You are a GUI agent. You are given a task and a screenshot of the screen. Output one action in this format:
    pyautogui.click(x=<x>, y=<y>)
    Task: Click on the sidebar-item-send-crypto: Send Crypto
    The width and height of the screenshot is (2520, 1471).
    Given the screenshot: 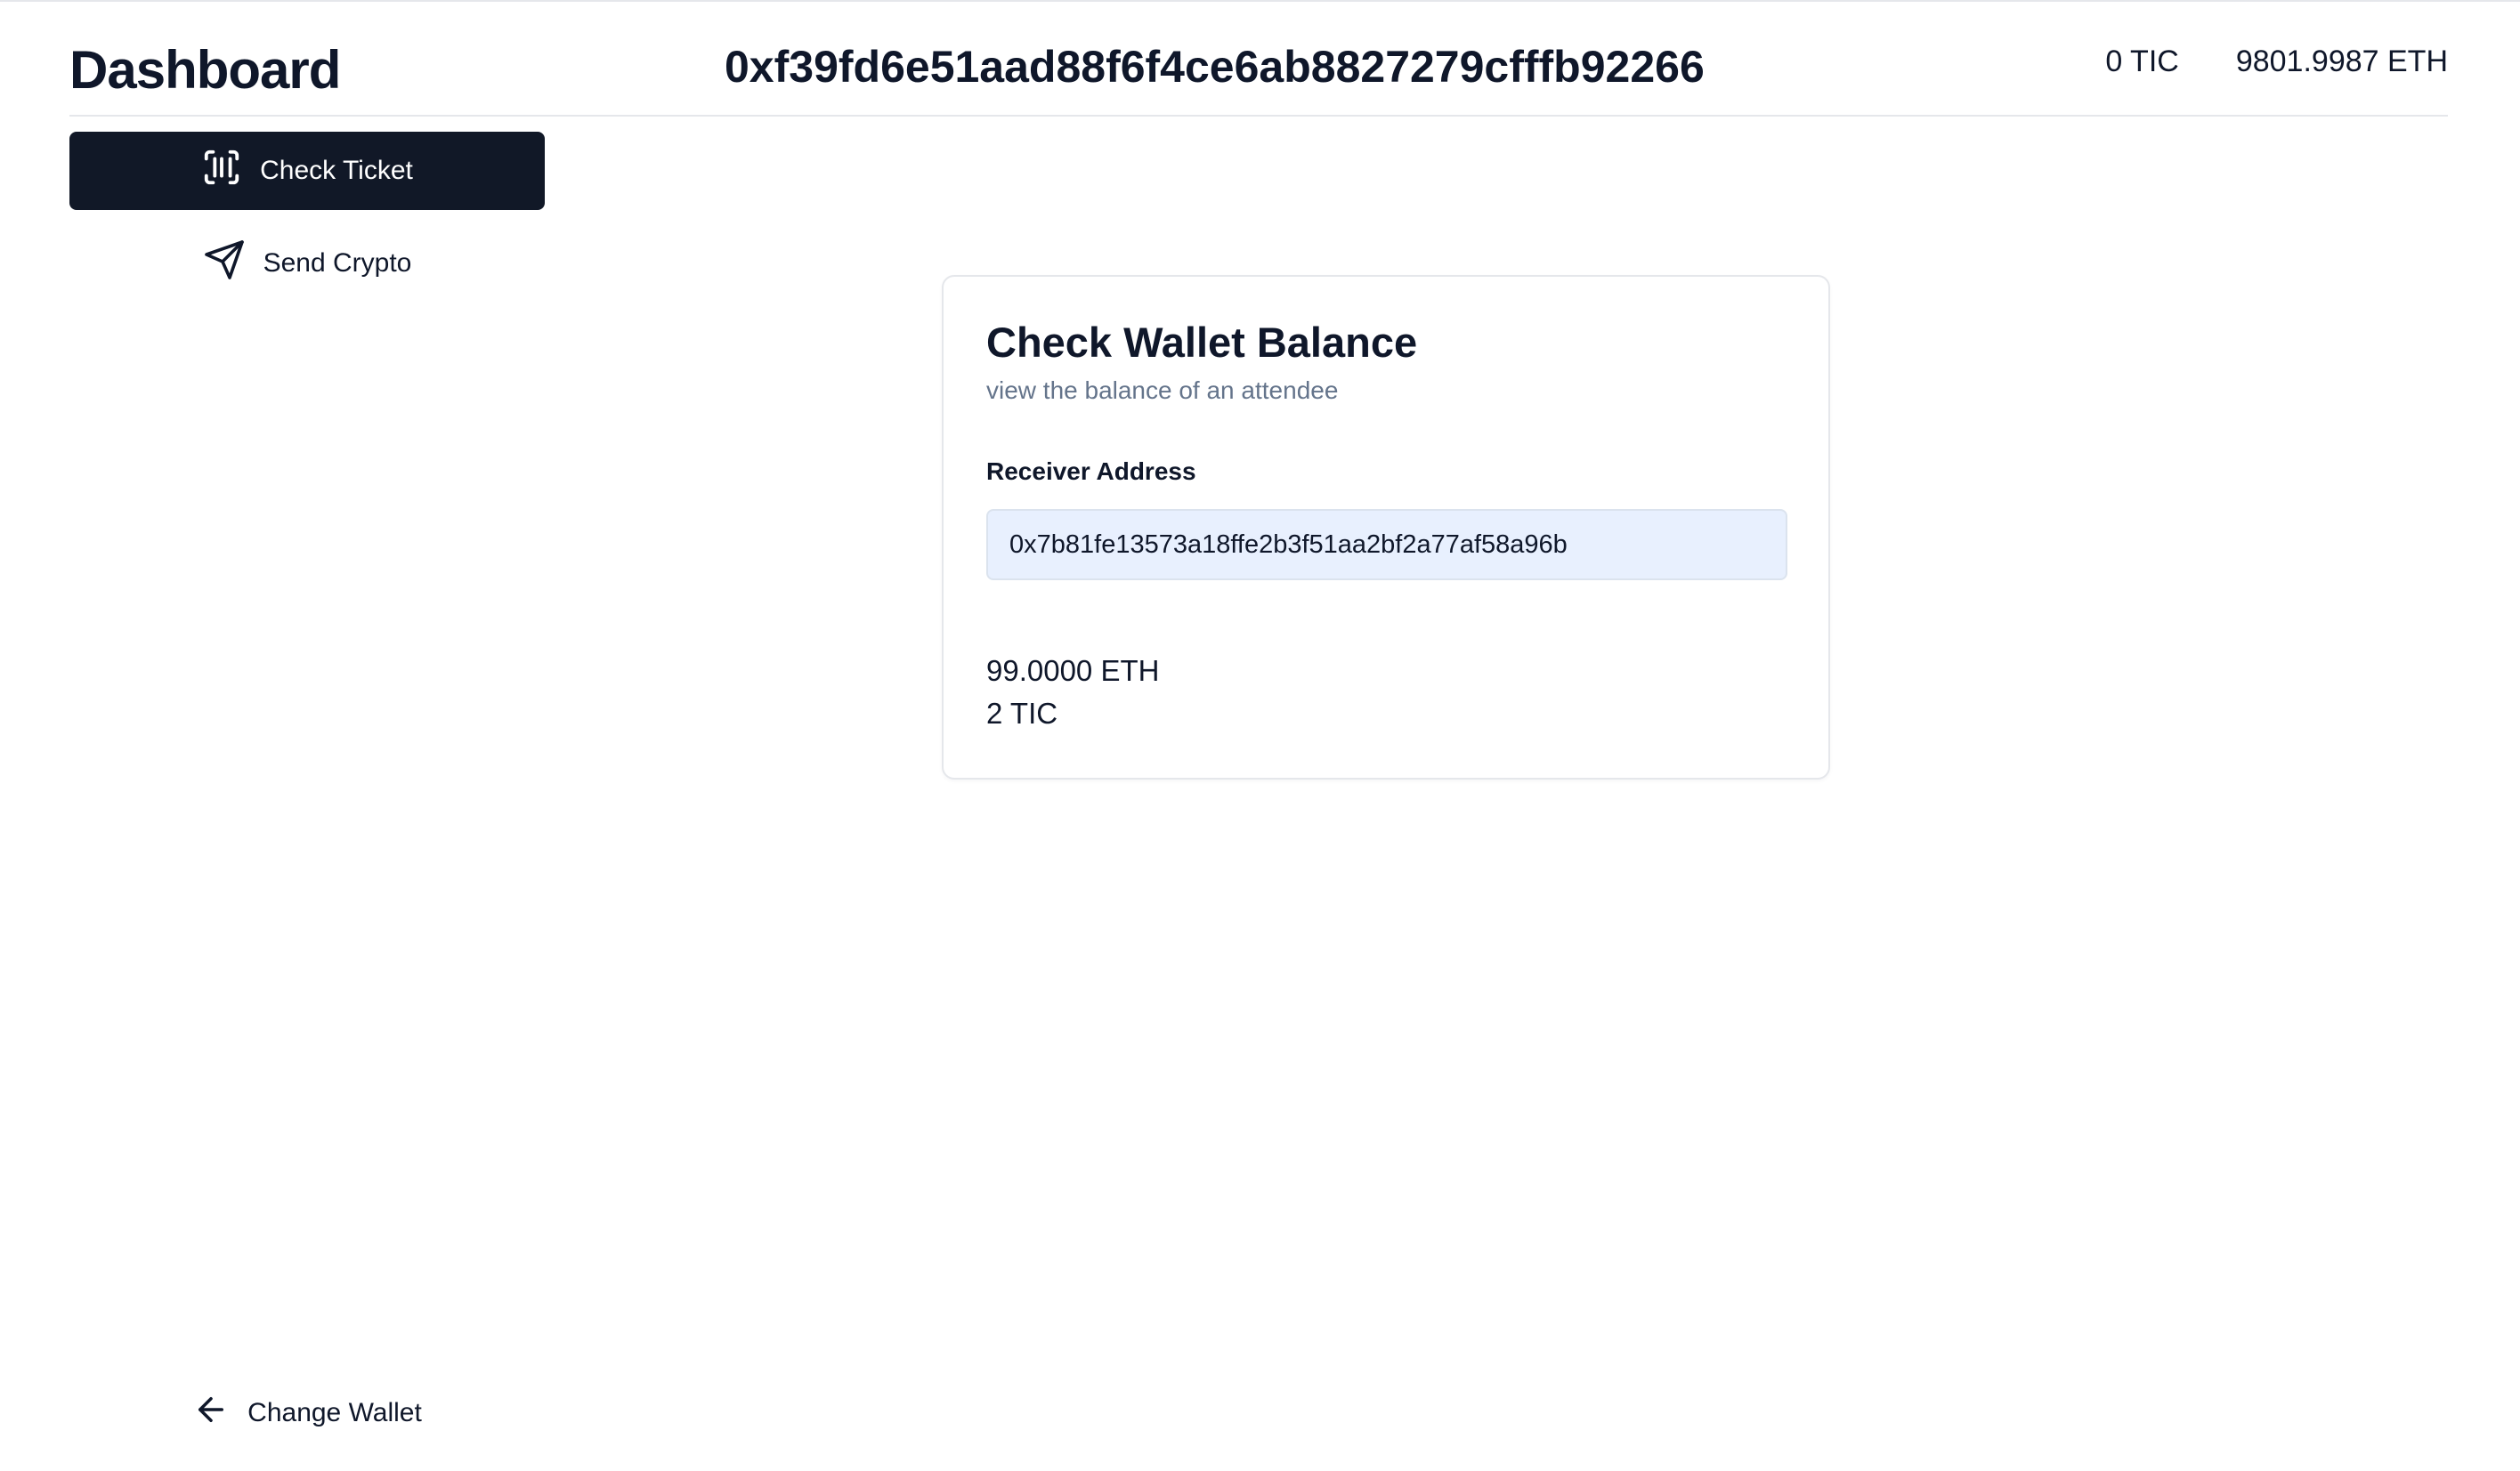 What is the action you would take?
    pyautogui.click(x=307, y=263)
    